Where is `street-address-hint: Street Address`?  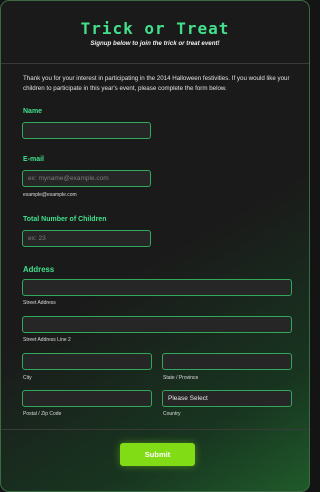 street-address-hint: Street Address is located at coordinates (39, 303).